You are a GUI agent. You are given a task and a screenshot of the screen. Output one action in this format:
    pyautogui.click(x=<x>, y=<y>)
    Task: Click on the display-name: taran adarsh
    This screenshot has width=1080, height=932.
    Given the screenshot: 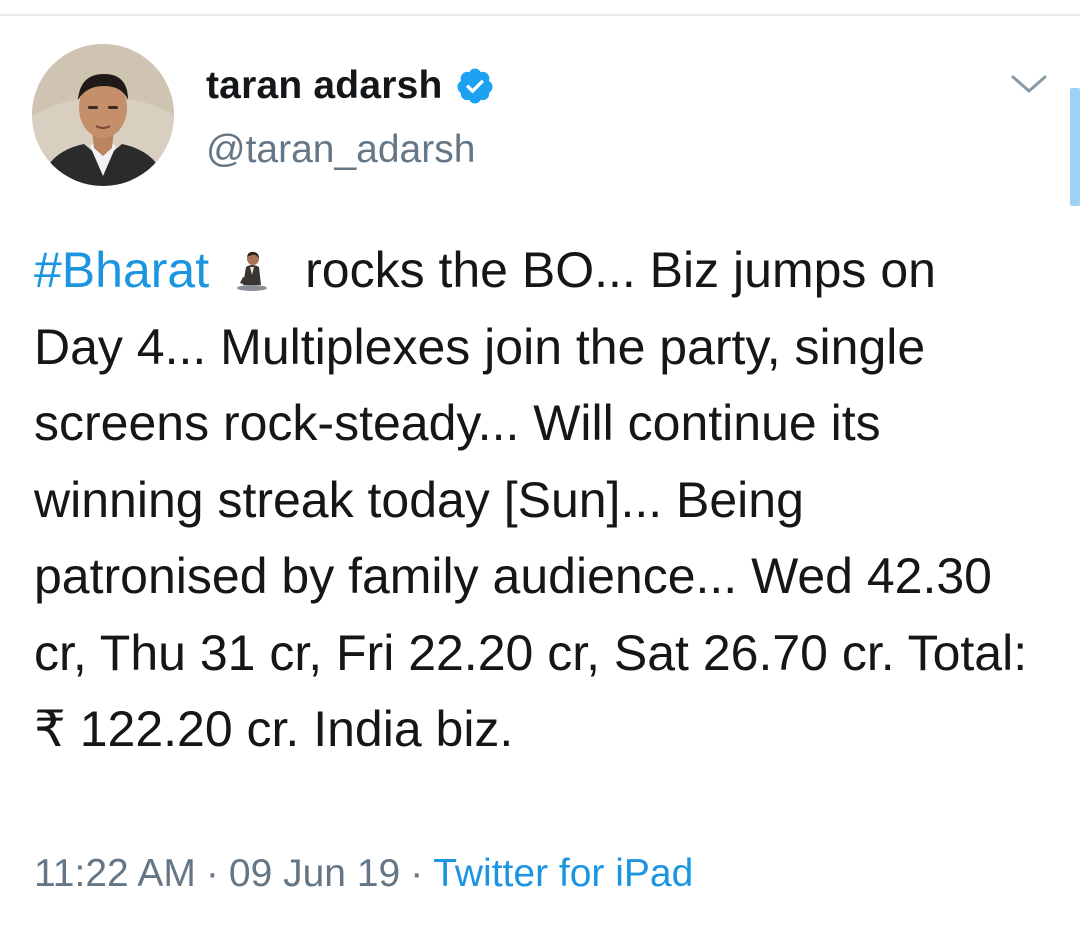 What is the action you would take?
    pyautogui.click(x=324, y=86)
    